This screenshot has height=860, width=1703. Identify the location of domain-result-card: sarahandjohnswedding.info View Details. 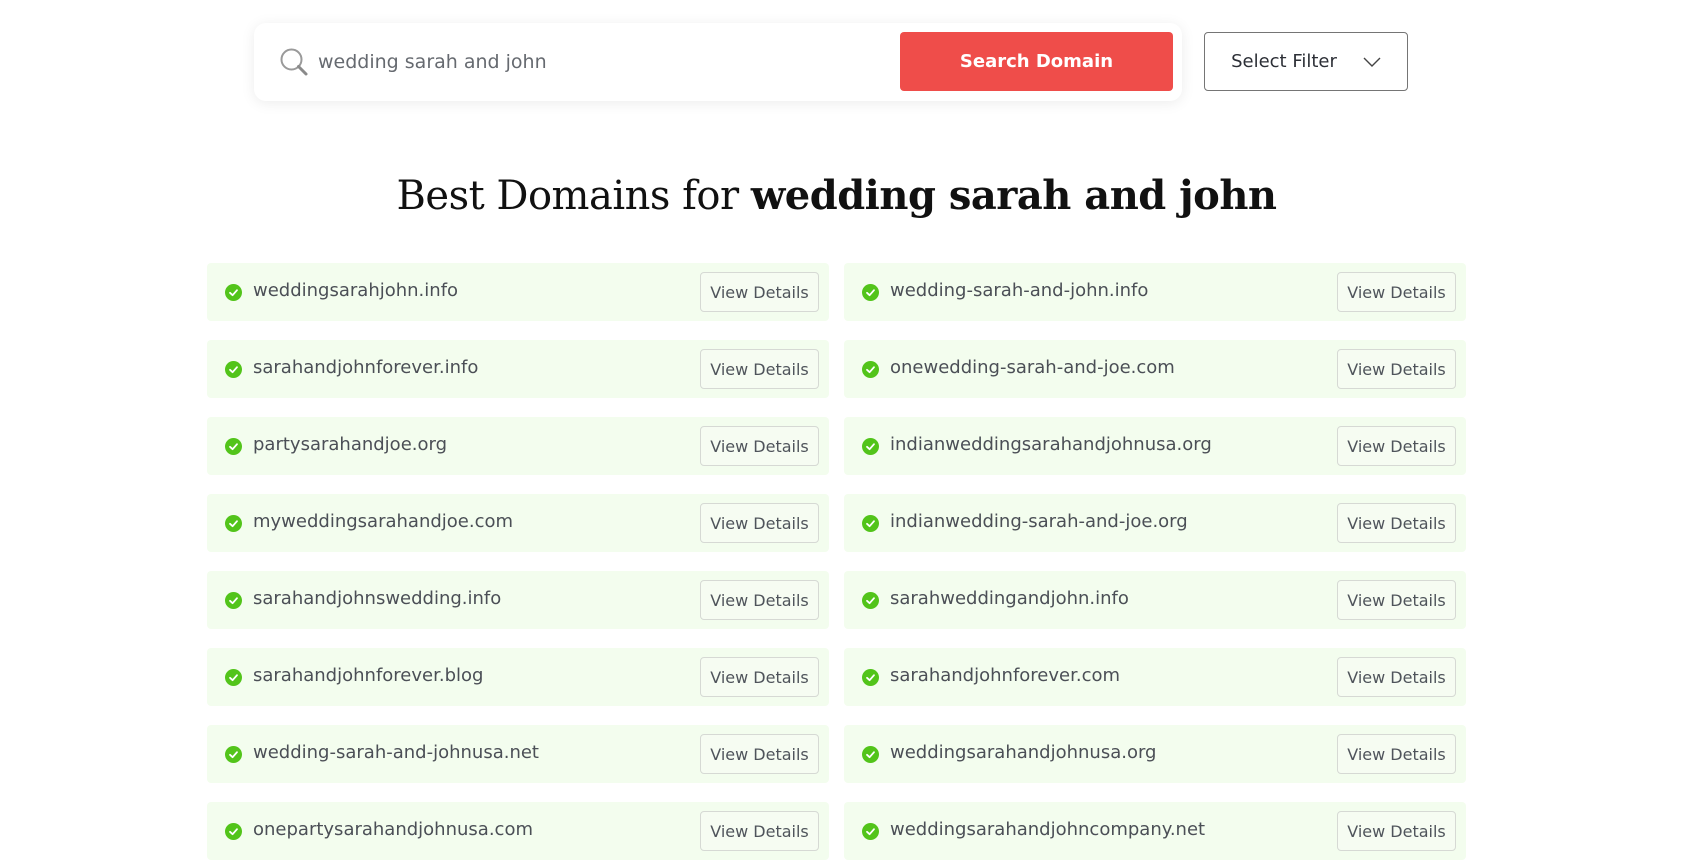
(518, 600).